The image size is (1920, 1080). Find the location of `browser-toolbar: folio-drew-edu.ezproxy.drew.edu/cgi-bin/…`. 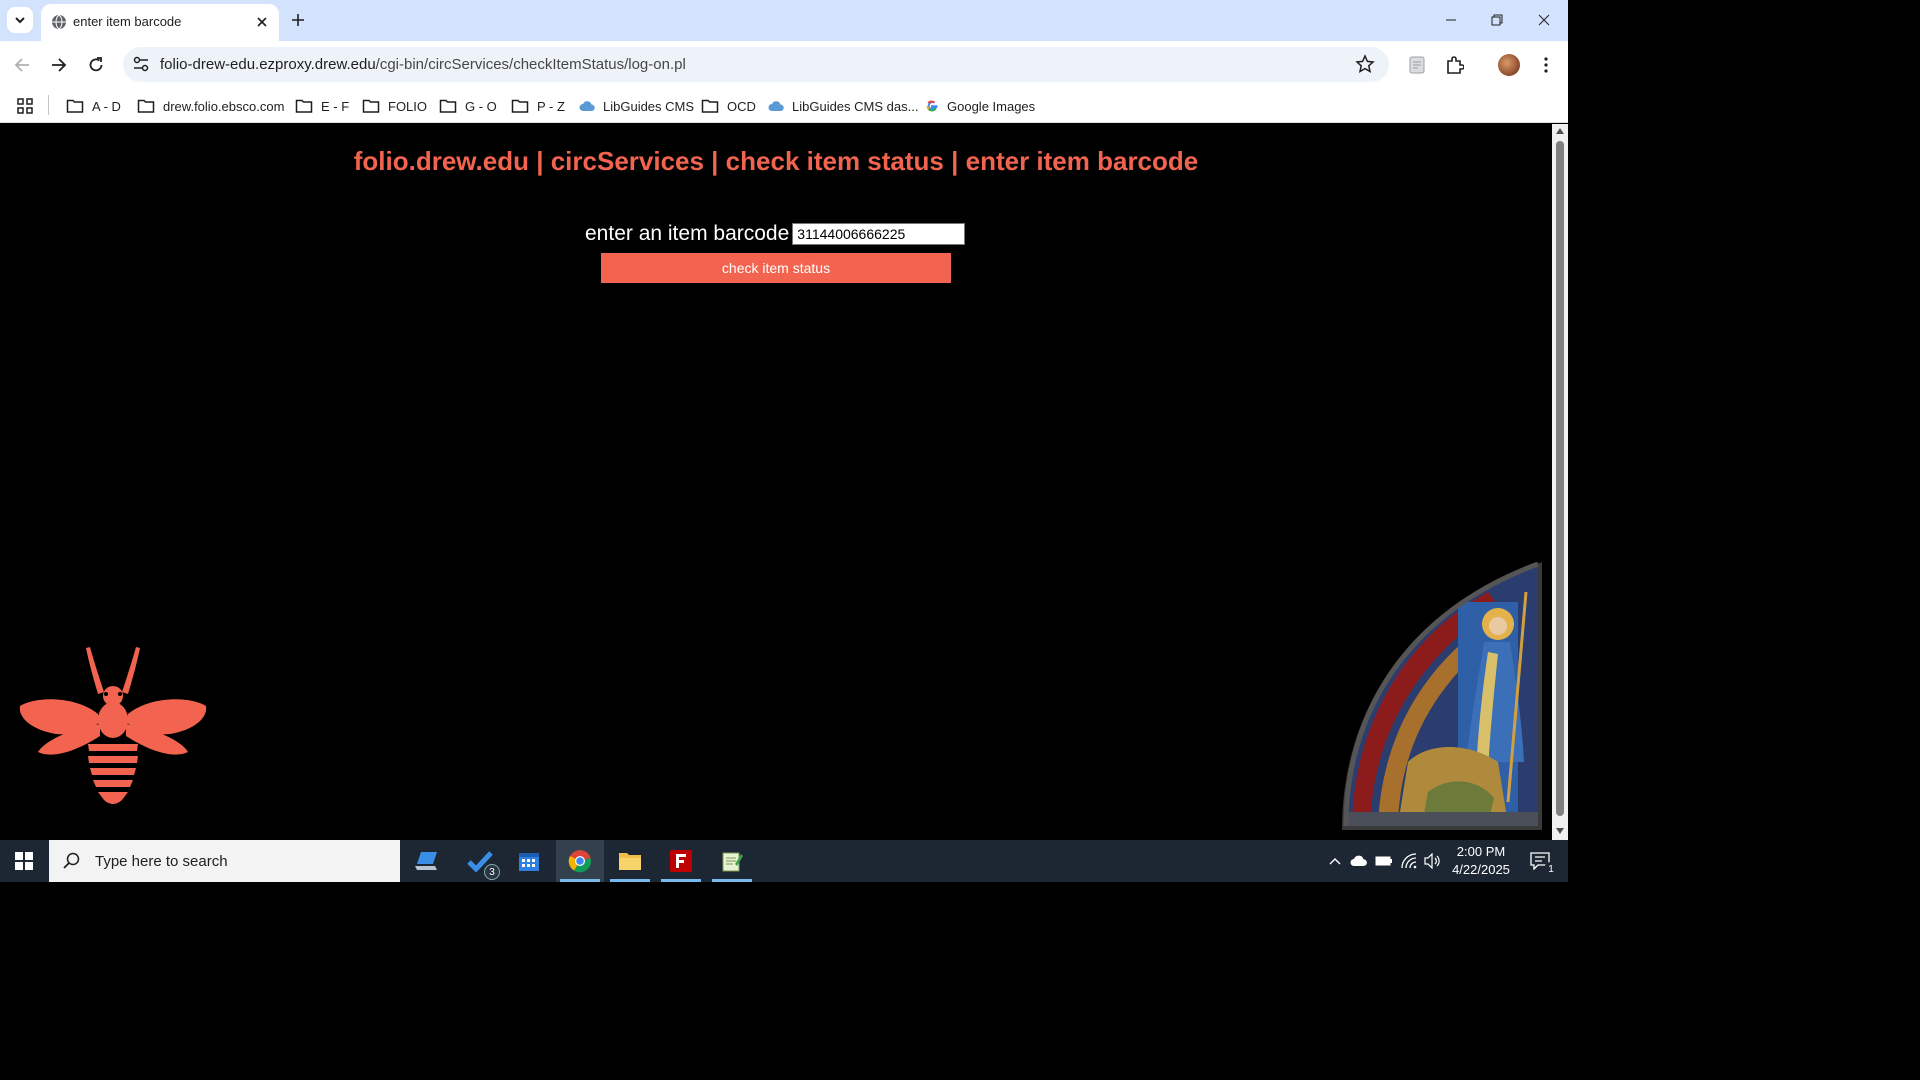

browser-toolbar: folio-drew-edu.ezproxy.drew.edu/cgi-bin/… is located at coordinates (784, 64).